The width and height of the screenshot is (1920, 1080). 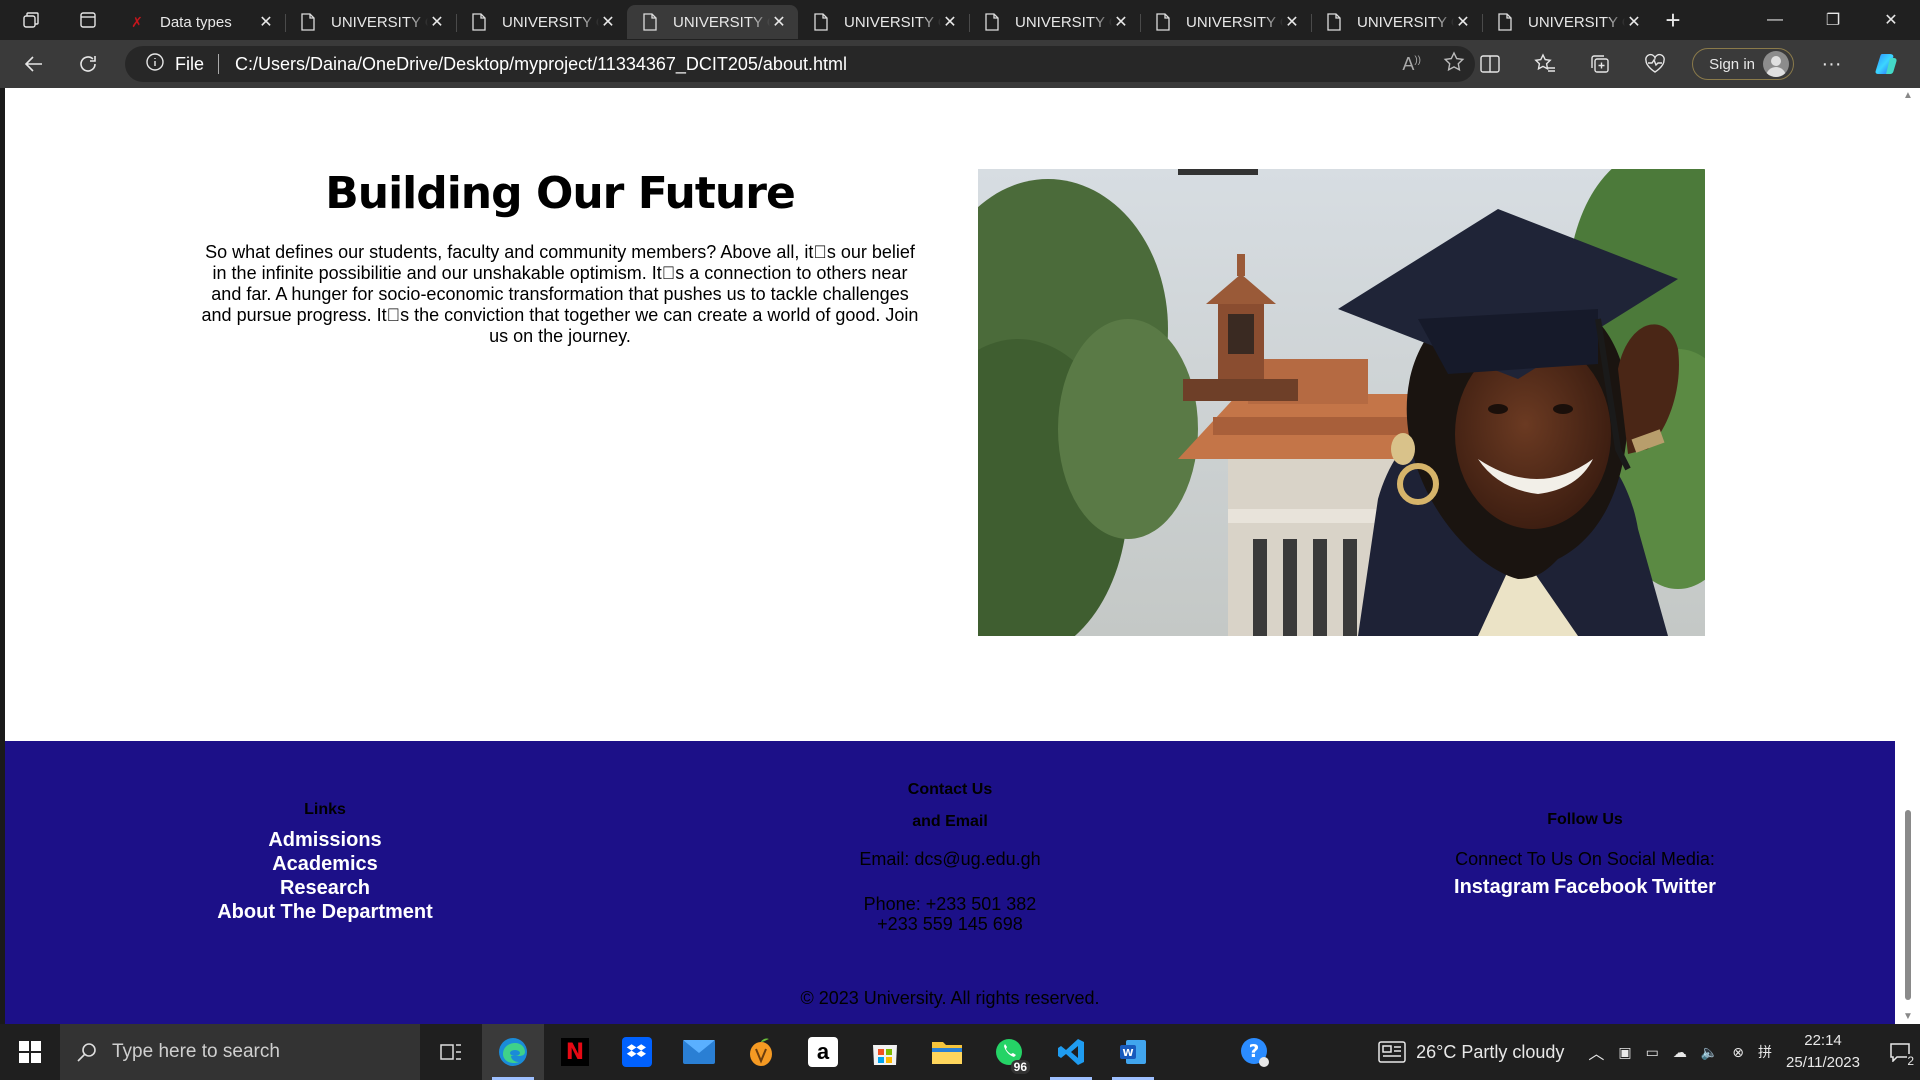 I want to click on fl-studio-icon, so click(x=761, y=1052).